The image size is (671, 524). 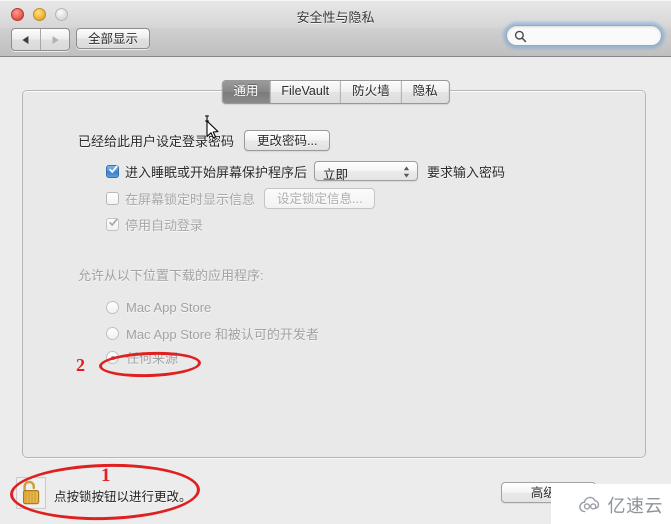 I want to click on tab-bar: 通用 FileVault 防火墙 隐私, so click(x=335, y=92).